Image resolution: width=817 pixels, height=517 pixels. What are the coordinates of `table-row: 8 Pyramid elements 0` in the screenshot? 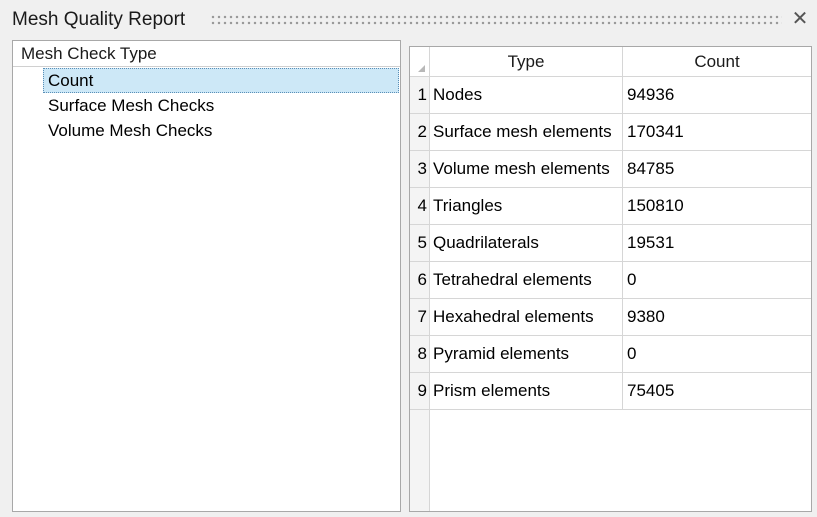 It's located at (610, 354).